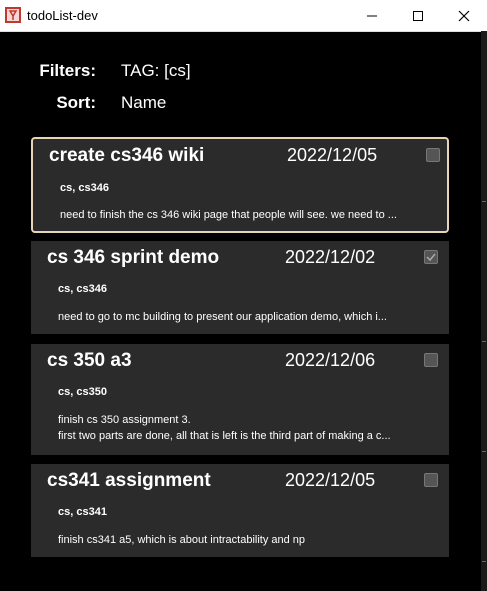 Image resolution: width=487 pixels, height=591 pixels. I want to click on close-button, so click(464, 15).